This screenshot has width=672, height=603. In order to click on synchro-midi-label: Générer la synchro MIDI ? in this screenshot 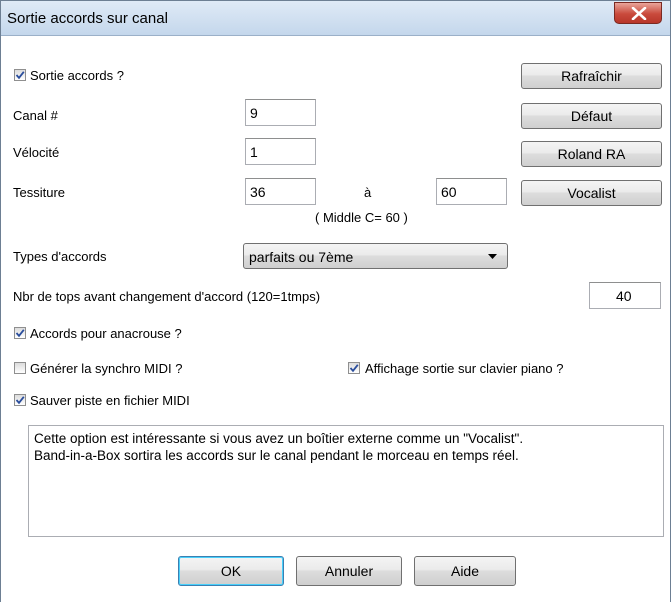, I will do `click(106, 368)`.